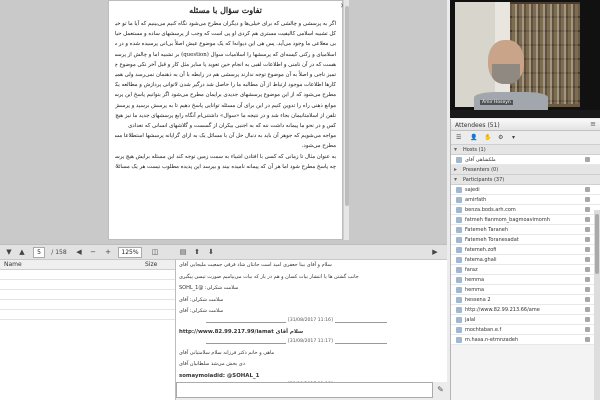 This screenshot has height=400, width=600. I want to click on video-footer, so click(525, 114).